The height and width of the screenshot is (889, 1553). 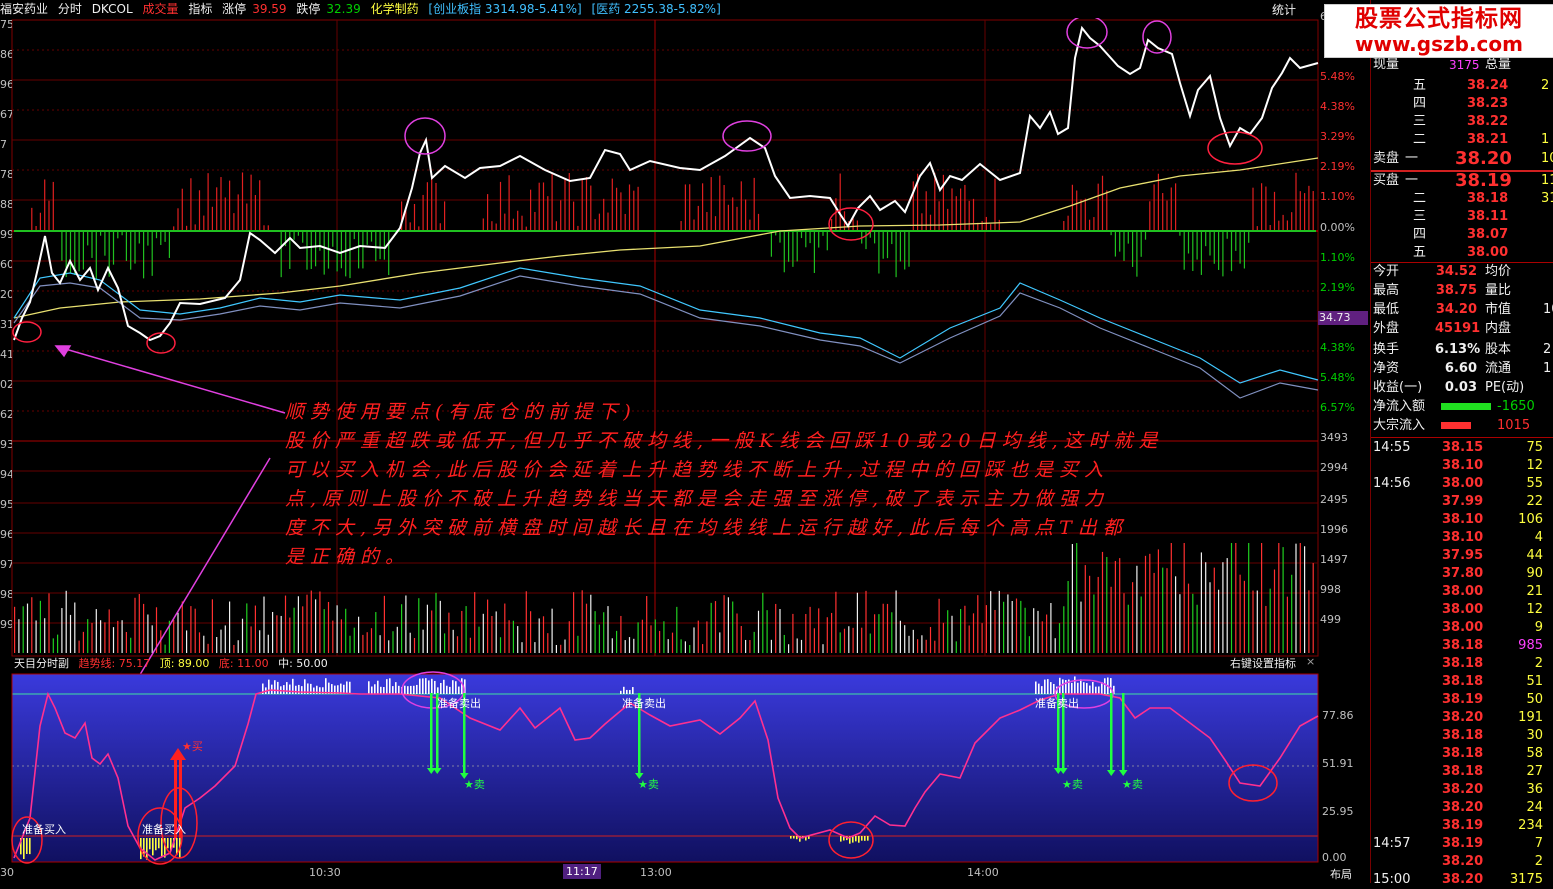 What do you see at coordinates (1439, 19) in the screenshot?
I see `logo-title: 股票公式指标网` at bounding box center [1439, 19].